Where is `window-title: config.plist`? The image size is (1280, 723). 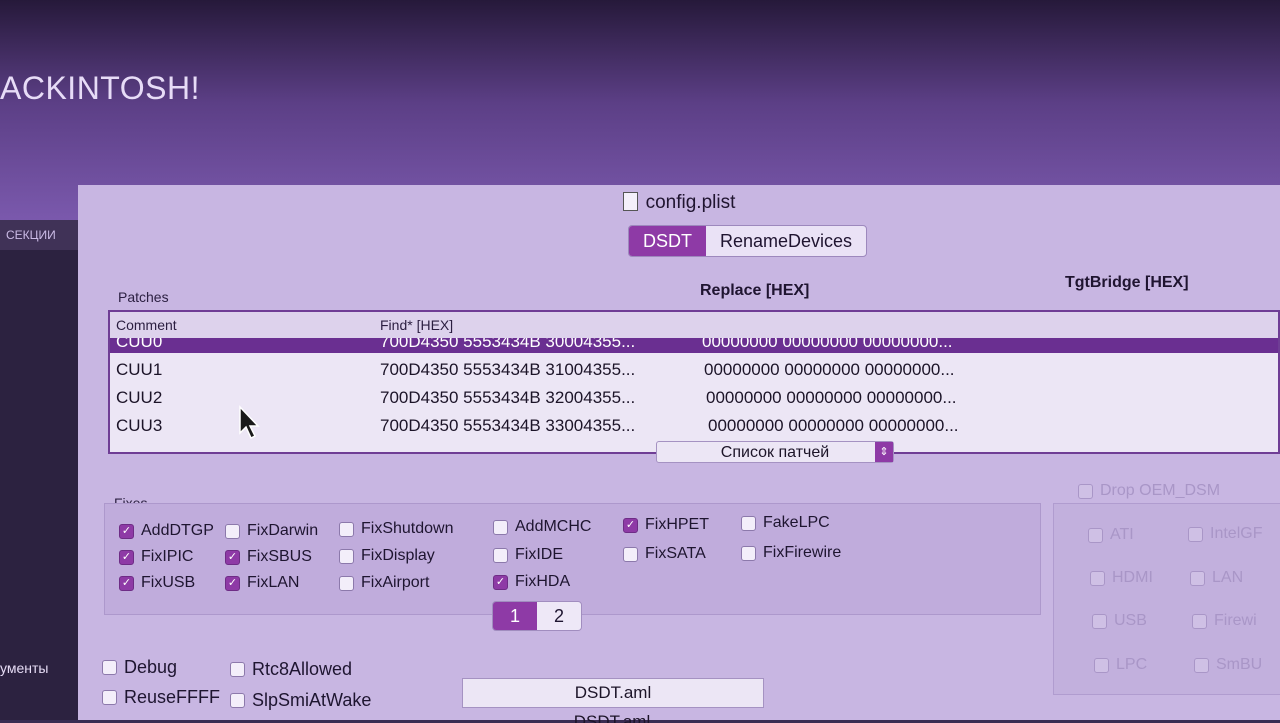 window-title: config.plist is located at coordinates (690, 202).